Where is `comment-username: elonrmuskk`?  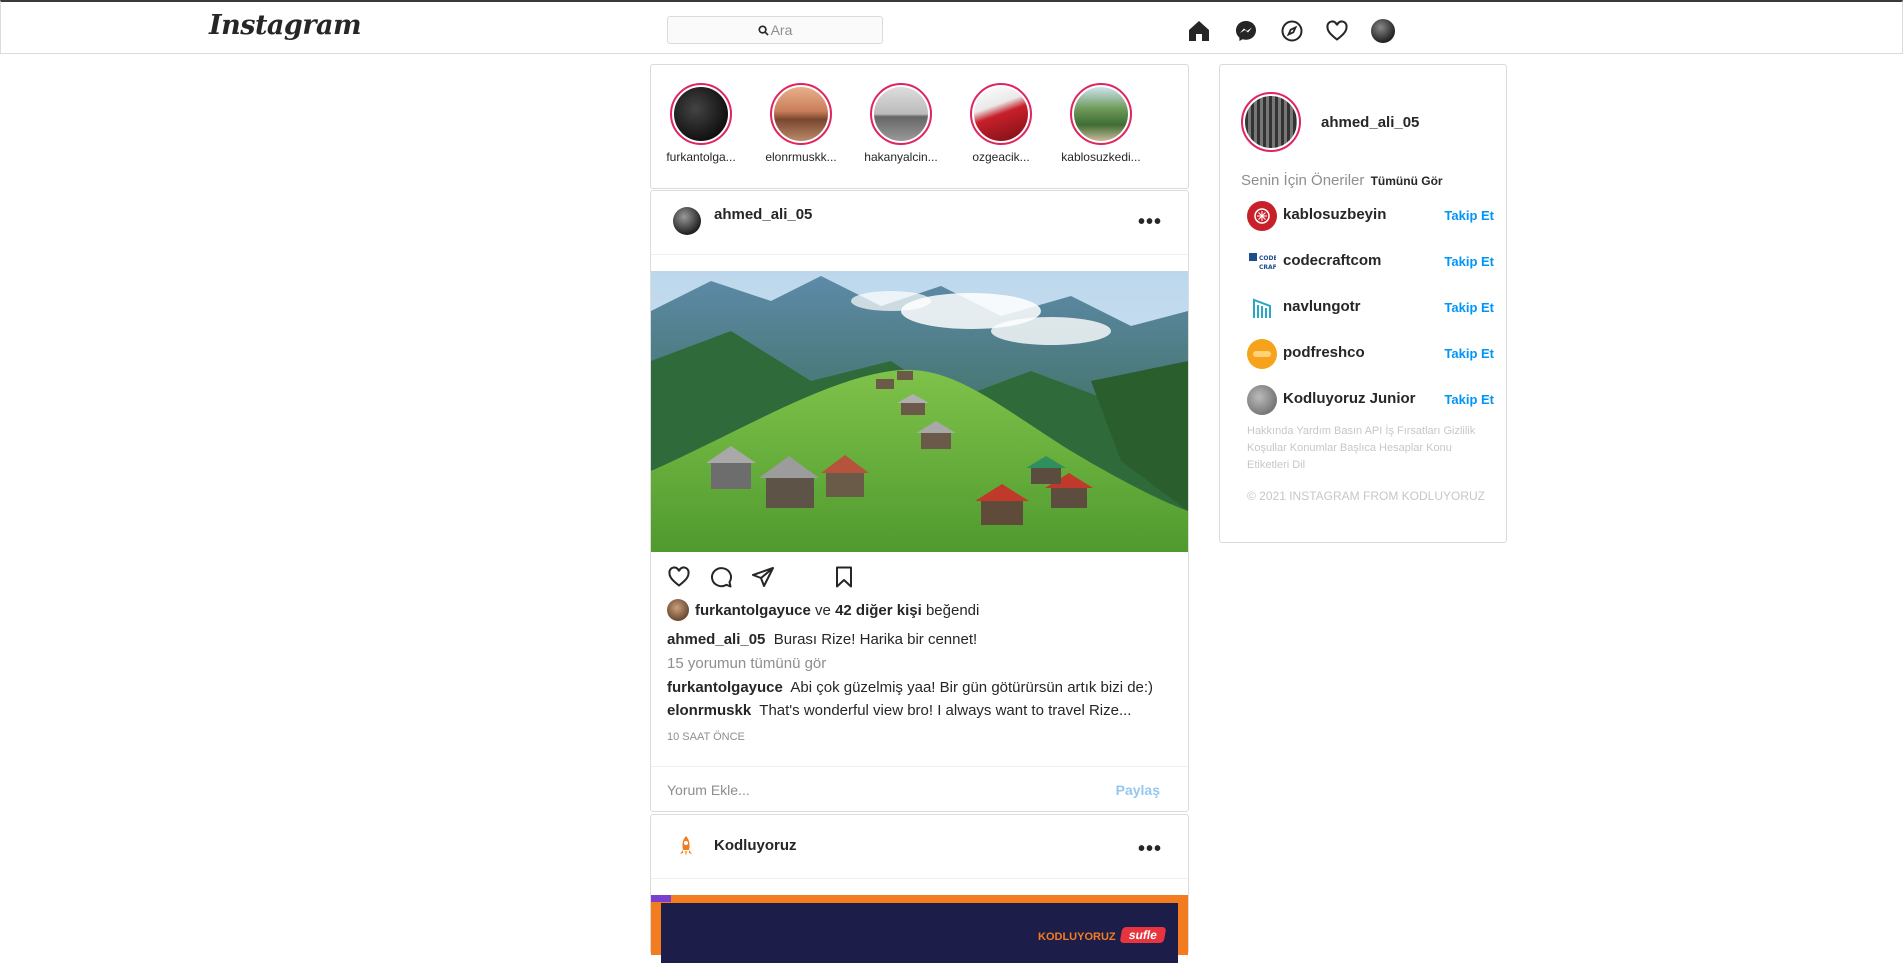 comment-username: elonrmuskk is located at coordinates (709, 710).